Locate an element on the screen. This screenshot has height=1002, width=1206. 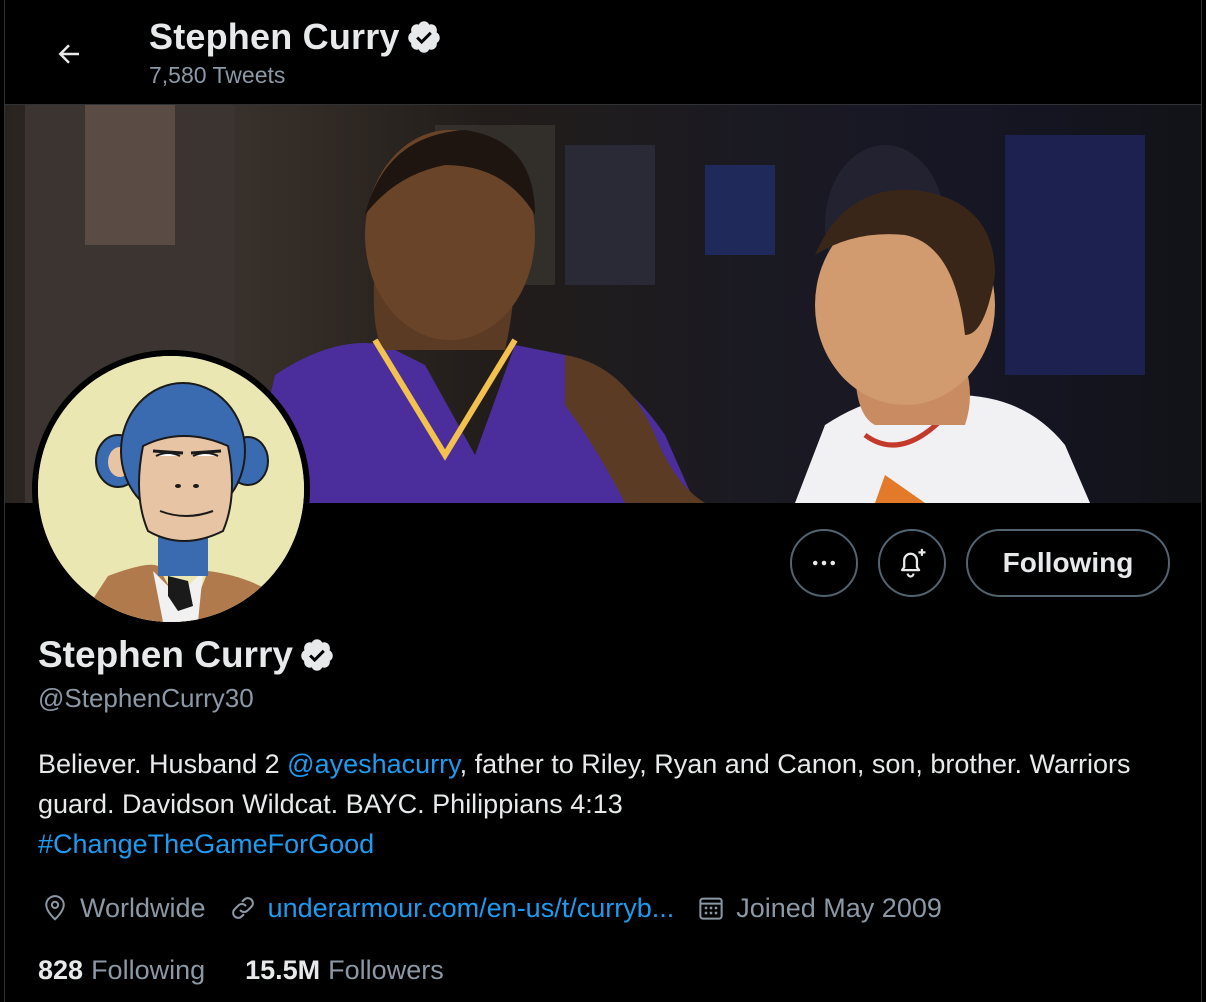
bio-hashtag-link: #ChangeTheGameForGood is located at coordinates (206, 844).